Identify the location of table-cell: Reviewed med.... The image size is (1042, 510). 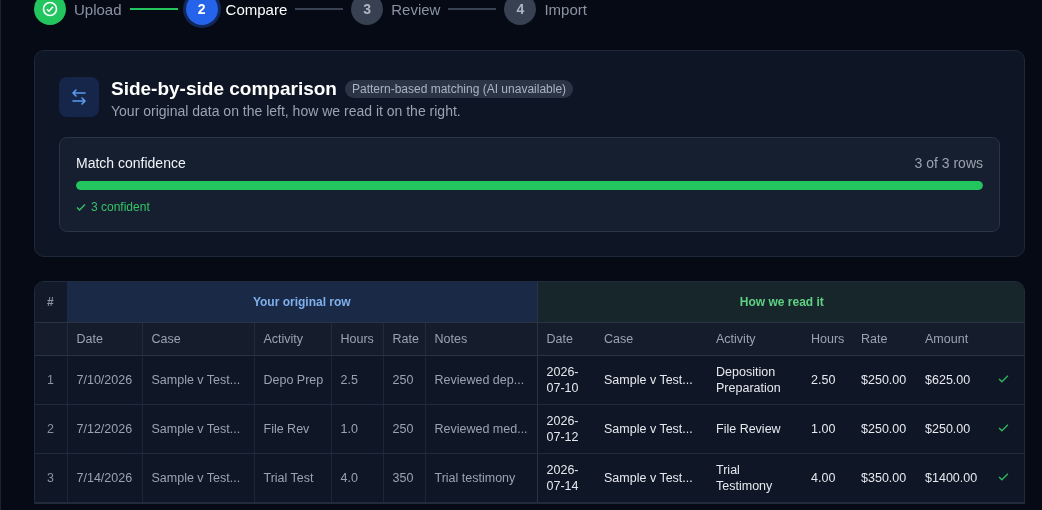
(481, 429).